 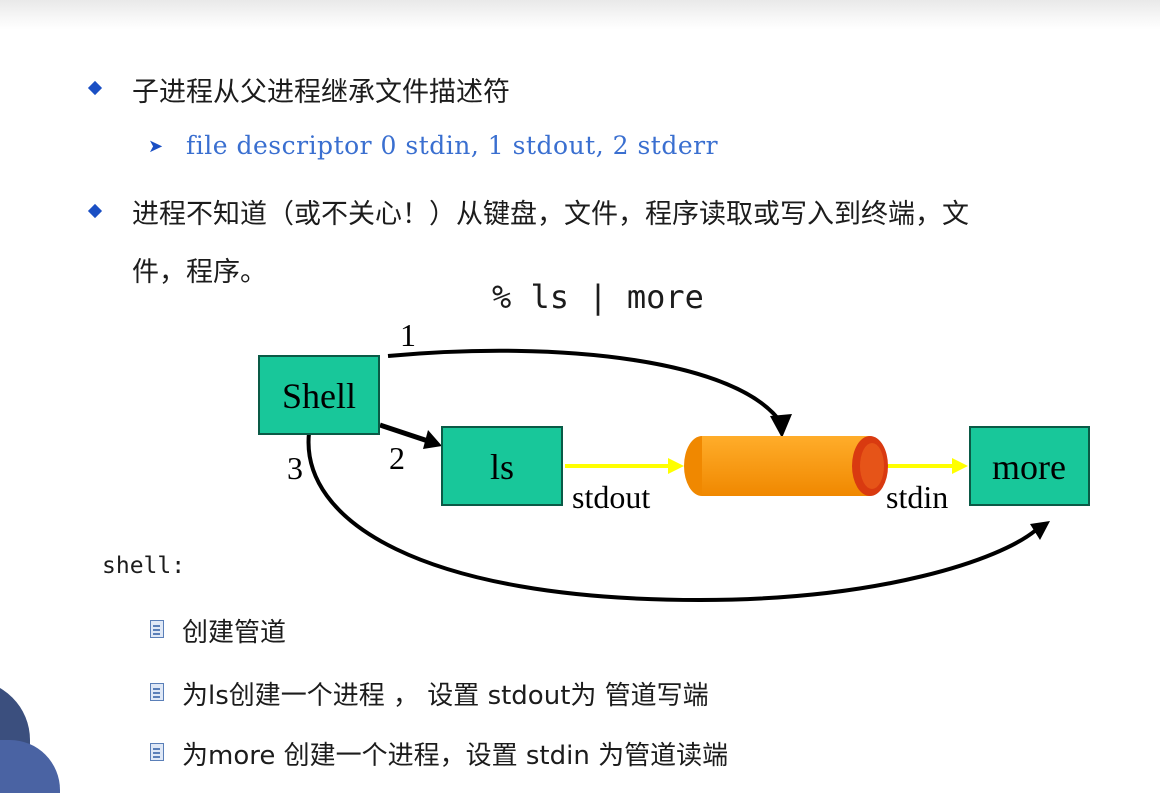 I want to click on shell-item-3: 为more 创建一个进程，设置 stdin 为管道读端, so click(x=455, y=756).